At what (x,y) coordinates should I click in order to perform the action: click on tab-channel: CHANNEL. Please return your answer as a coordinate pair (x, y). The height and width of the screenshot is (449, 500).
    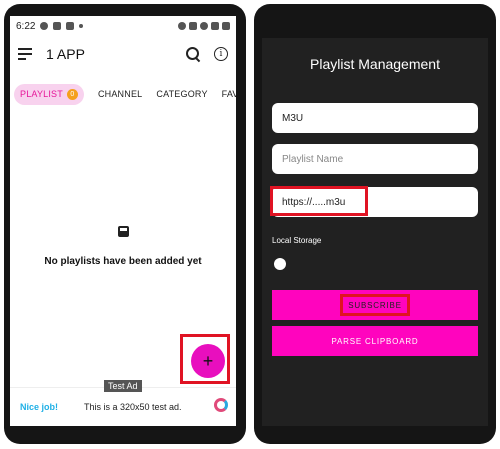
    Looking at the image, I should click on (120, 94).